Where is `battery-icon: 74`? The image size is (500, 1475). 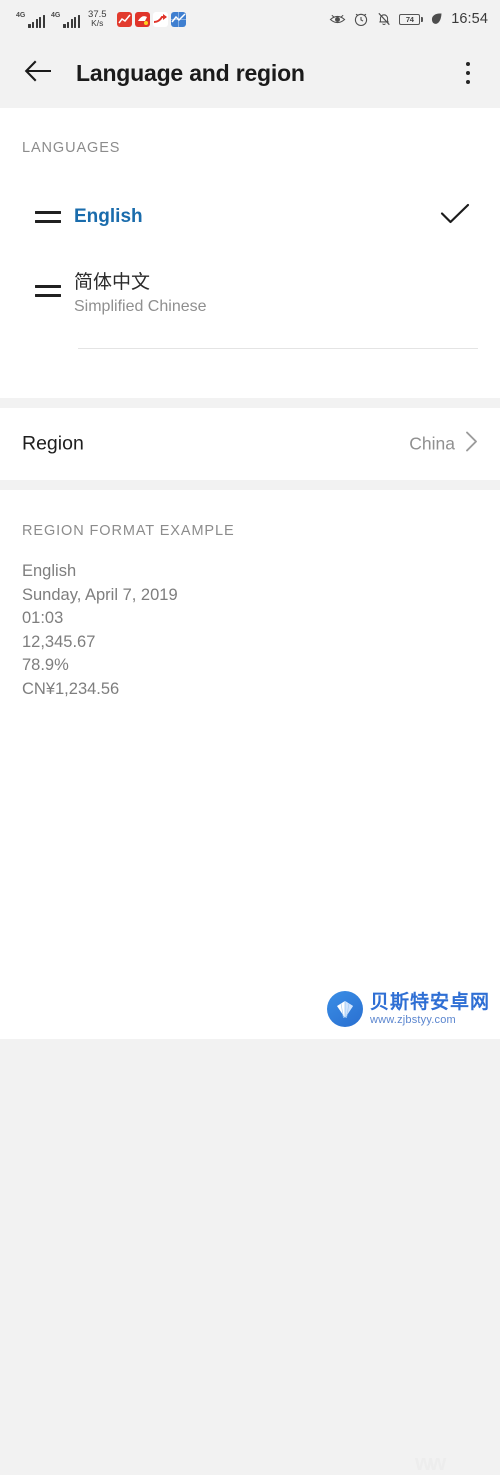 battery-icon: 74 is located at coordinates (410, 19).